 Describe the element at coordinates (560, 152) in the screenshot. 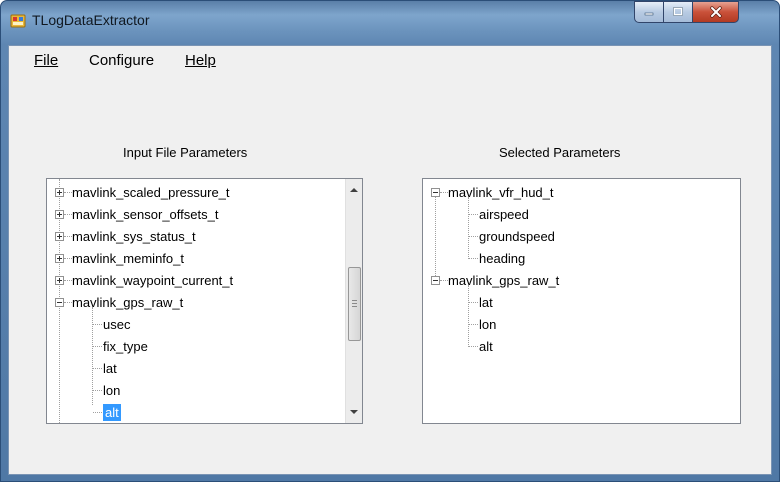

I see `selected-parameters-label: Selected Parameters` at that location.